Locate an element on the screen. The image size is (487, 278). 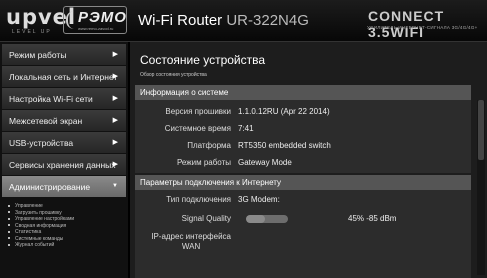
row-value: 3G Modem: is located at coordinates (259, 199).